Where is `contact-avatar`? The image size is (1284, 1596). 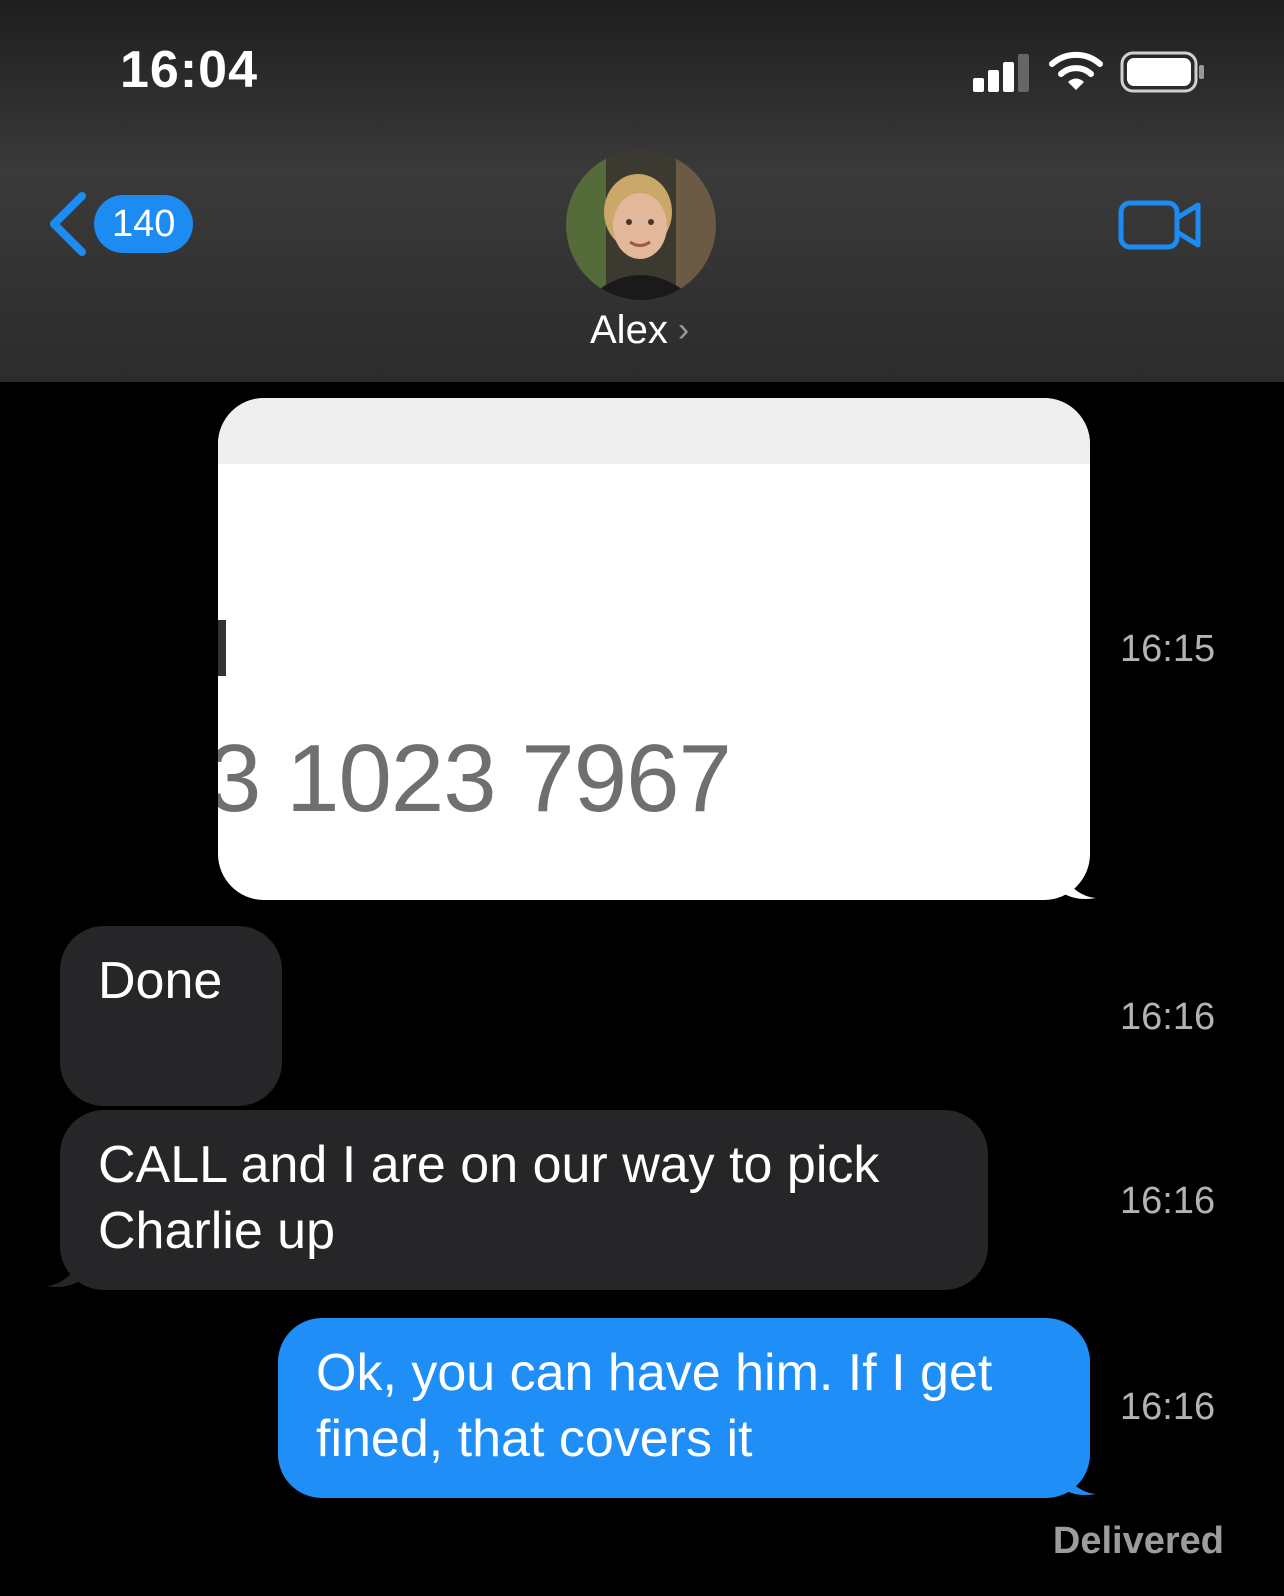
contact-avatar is located at coordinates (641, 225).